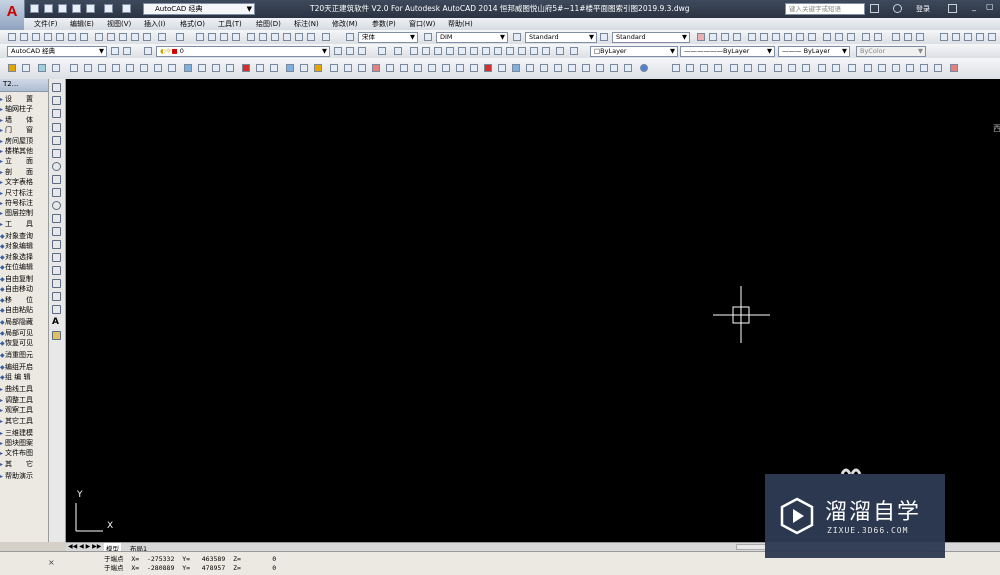 The width and height of the screenshot is (1000, 575). What do you see at coordinates (426, 51) in the screenshot?
I see `layer-freeze-icon` at bounding box center [426, 51].